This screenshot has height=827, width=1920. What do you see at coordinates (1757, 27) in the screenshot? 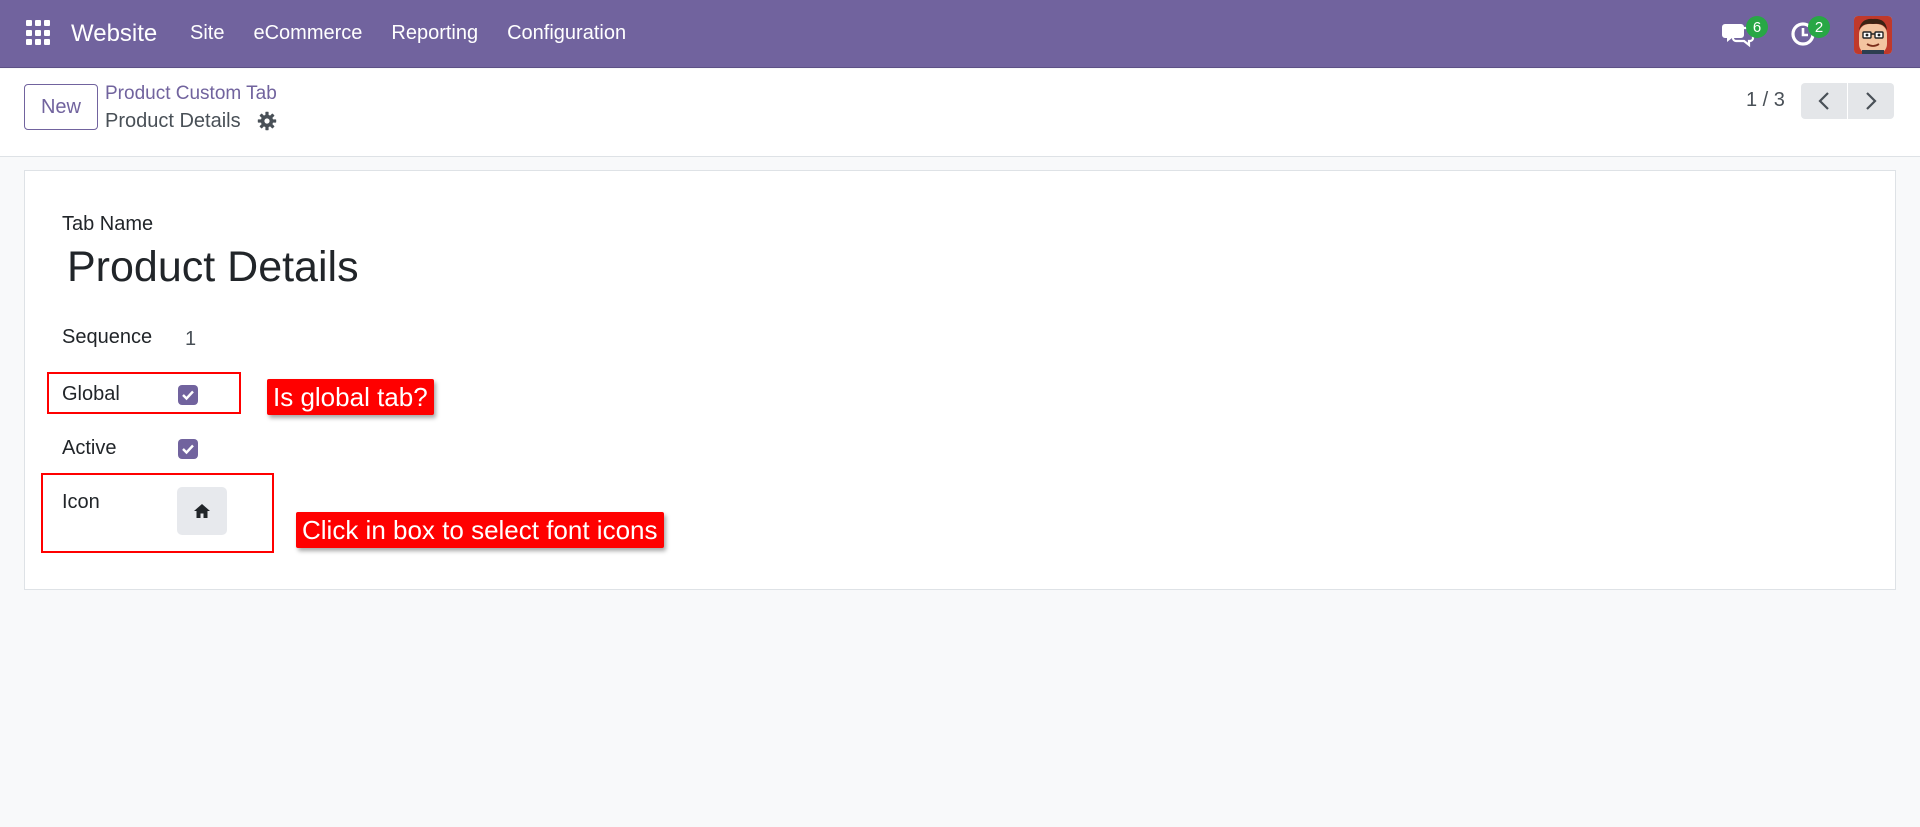
I see `messages-badge: 6` at bounding box center [1757, 27].